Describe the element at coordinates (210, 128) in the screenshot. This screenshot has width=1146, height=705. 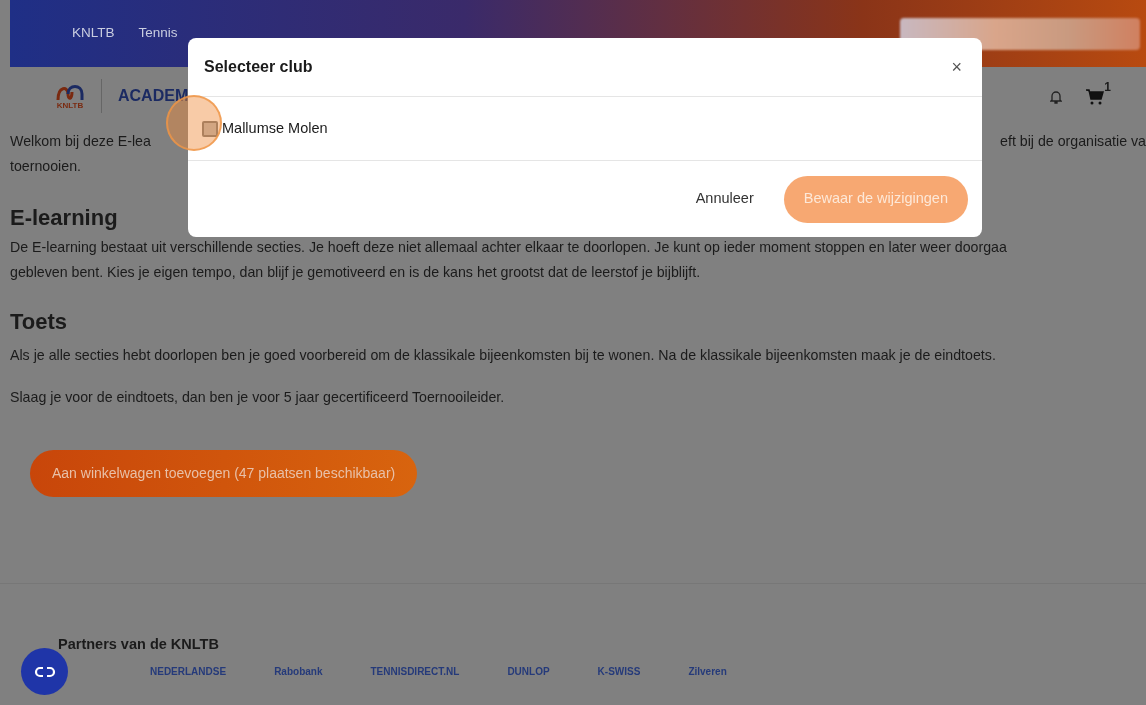
I see `checkbox` at that location.